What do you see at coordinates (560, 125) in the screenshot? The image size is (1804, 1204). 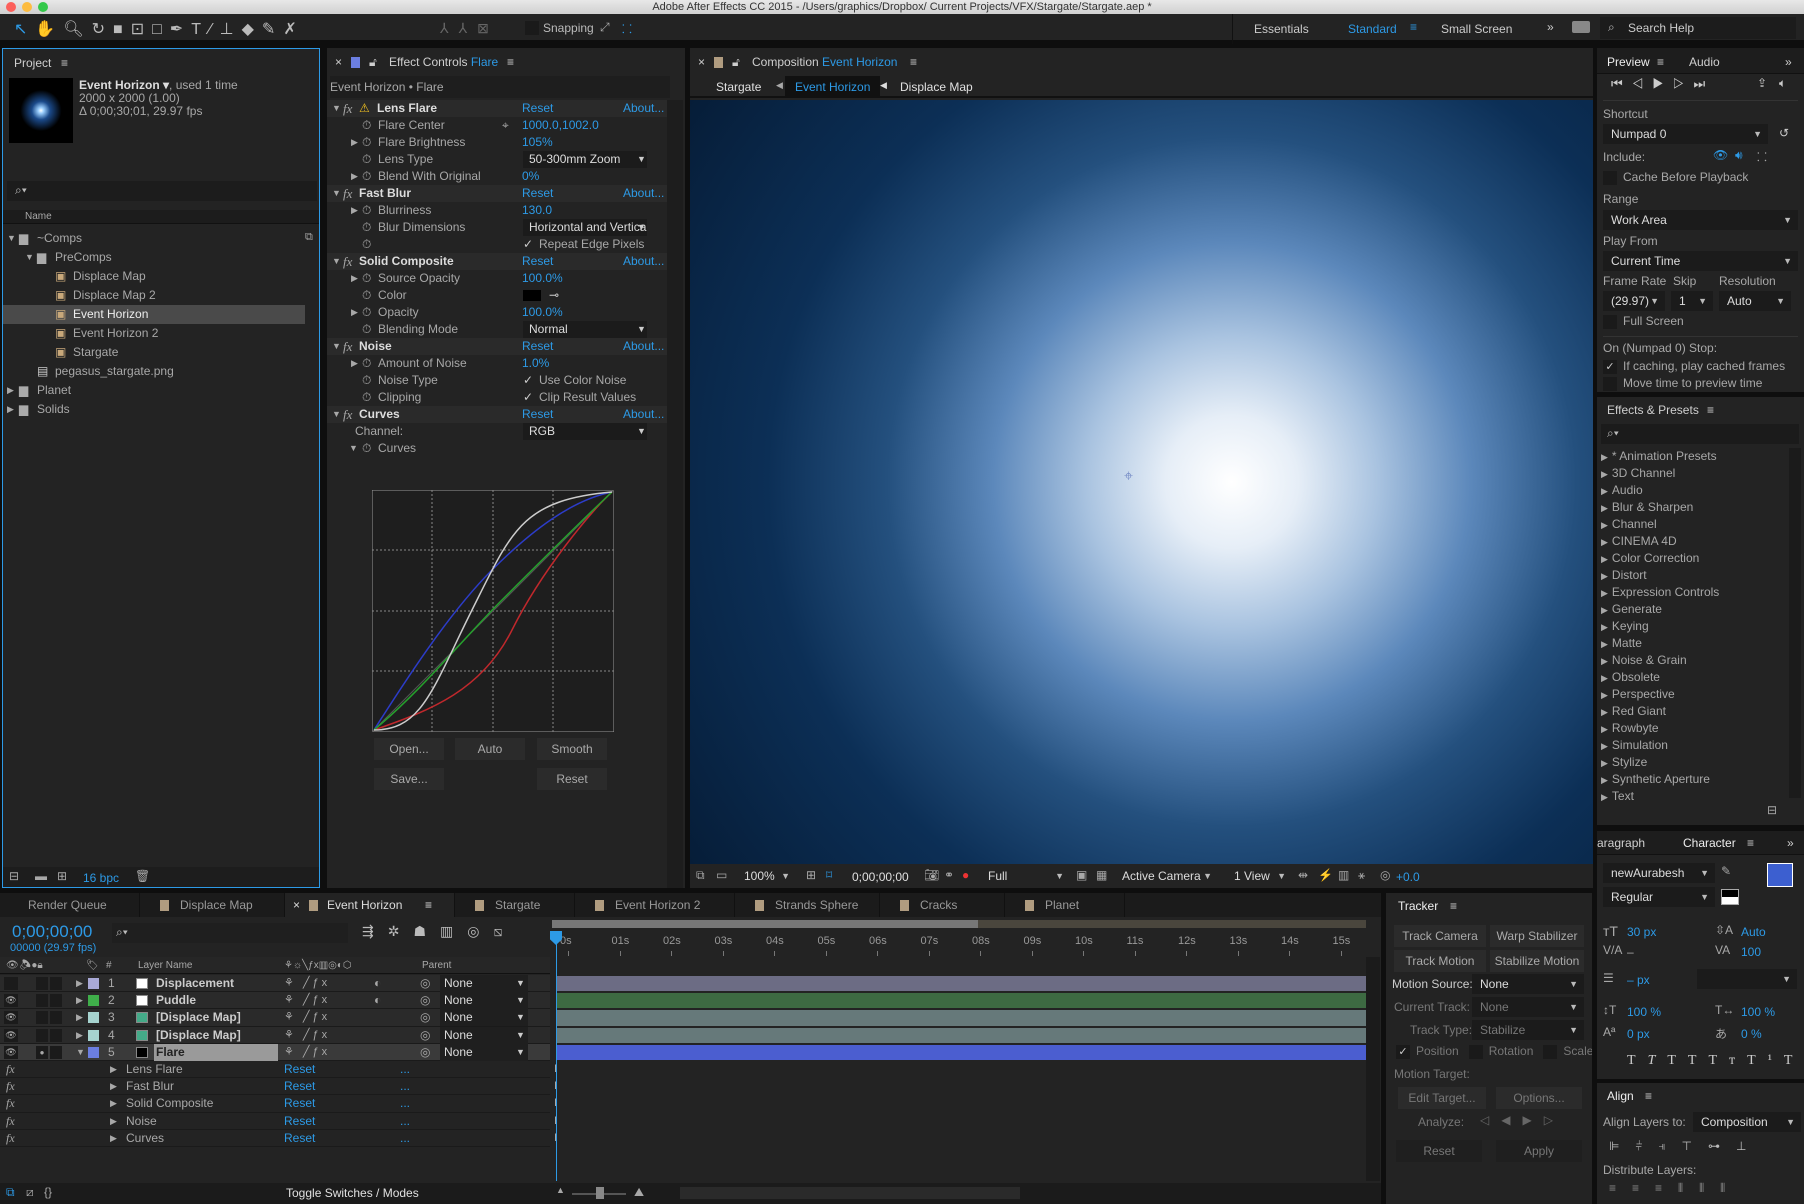 I see `property-value: 1000.0,1002.0` at bounding box center [560, 125].